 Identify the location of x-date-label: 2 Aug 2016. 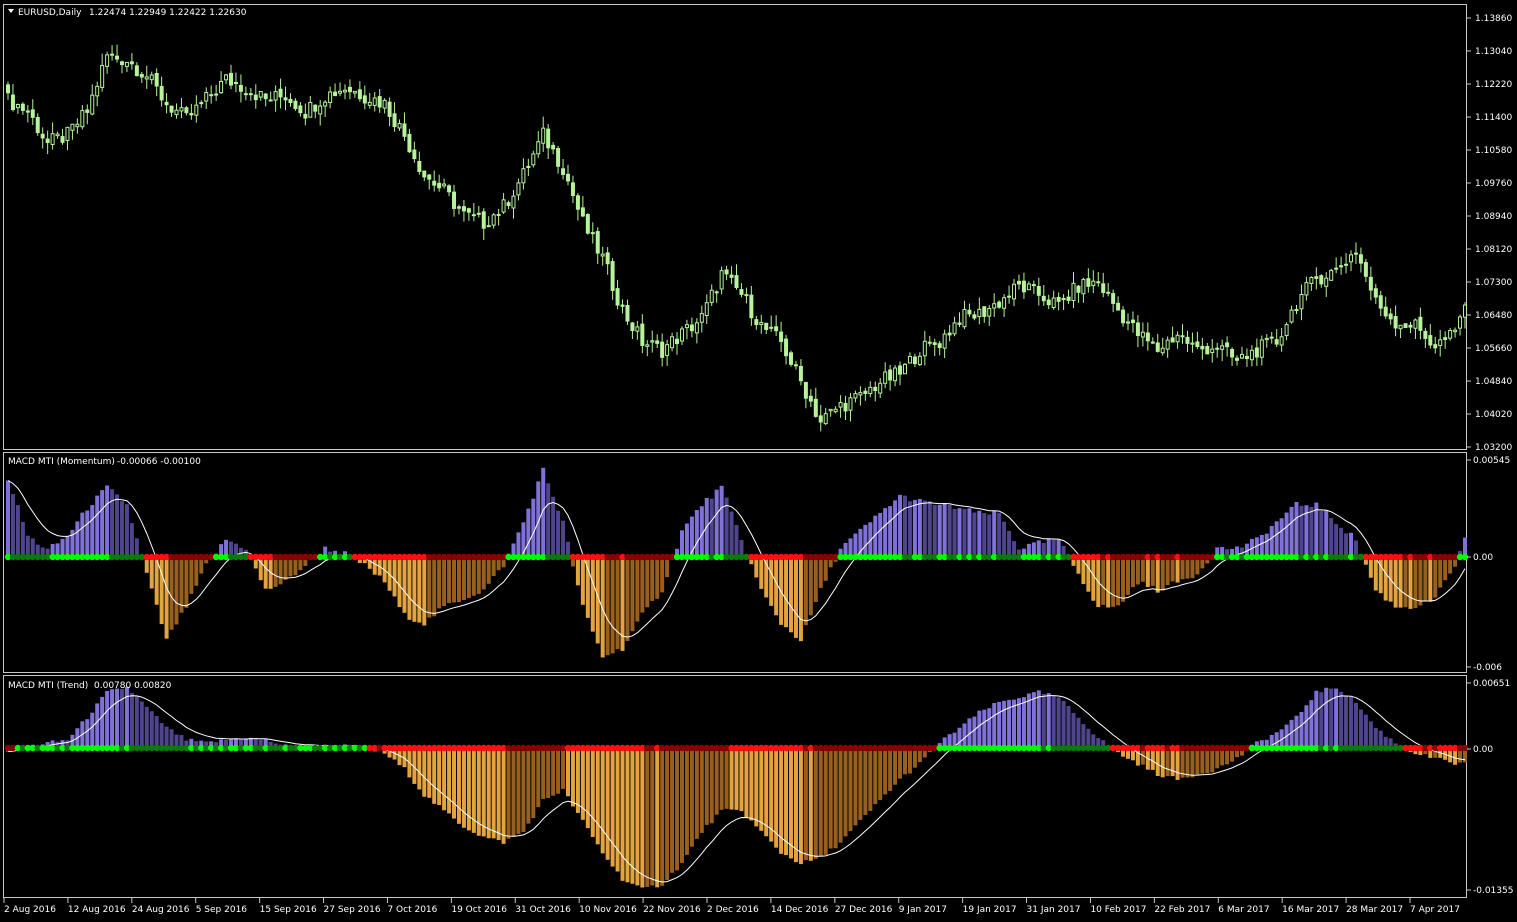
(30, 910).